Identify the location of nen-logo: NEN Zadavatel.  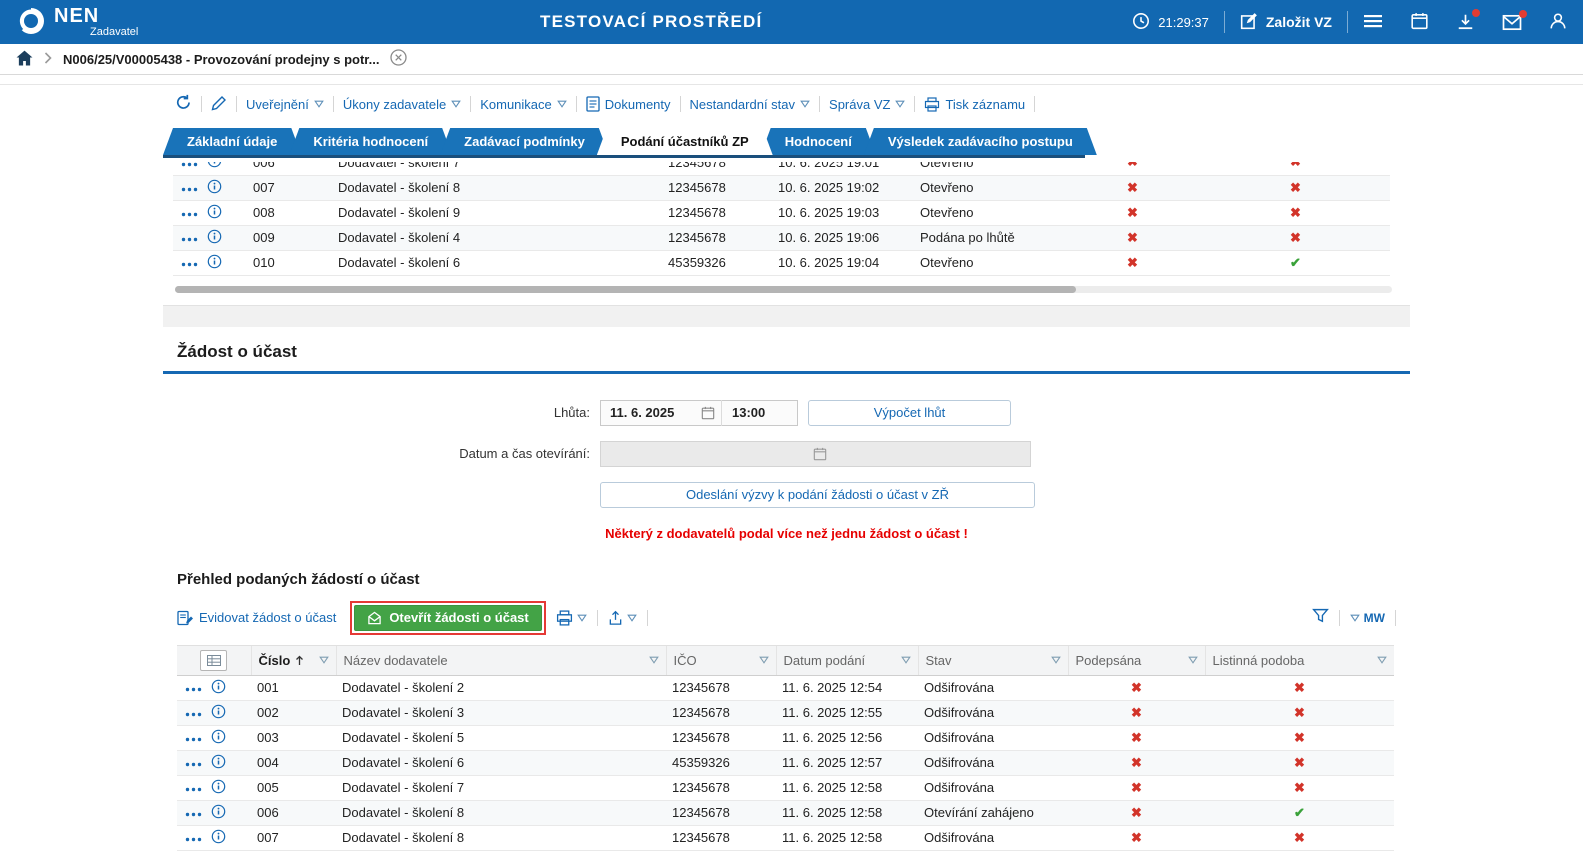
(77, 22).